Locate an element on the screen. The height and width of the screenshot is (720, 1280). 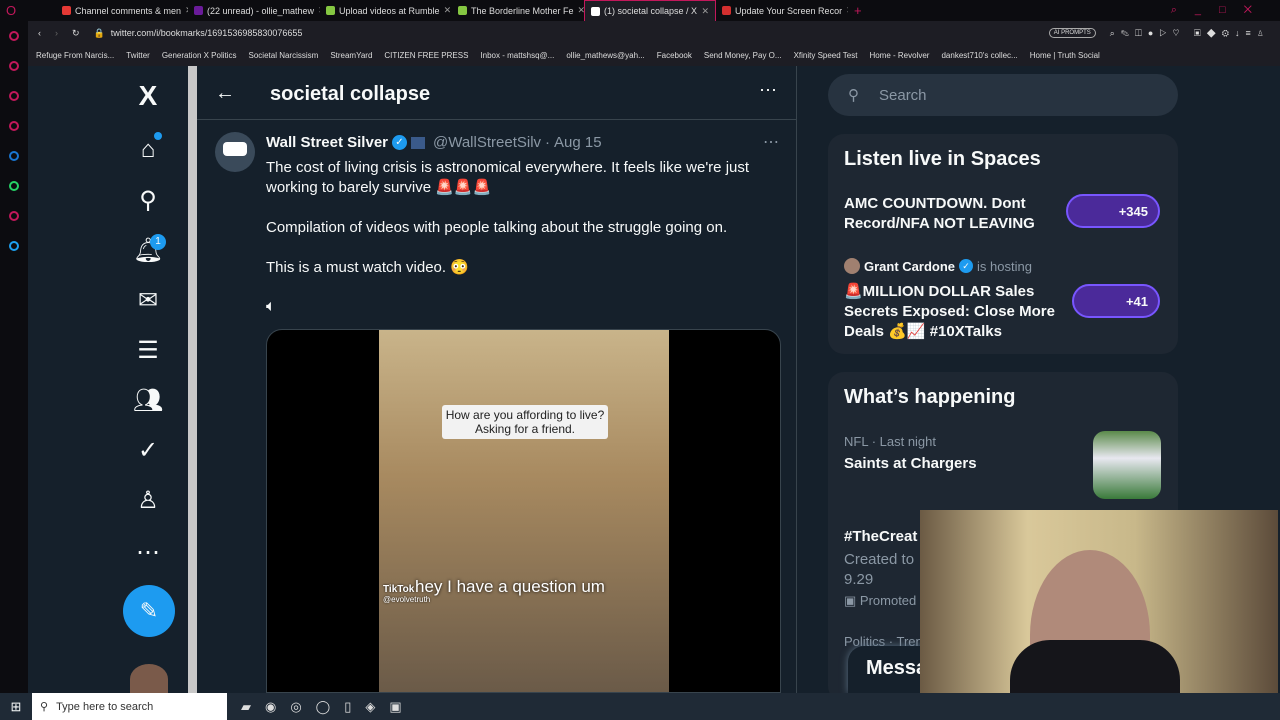
start-button: ⊞ is located at coordinates (16, 707).